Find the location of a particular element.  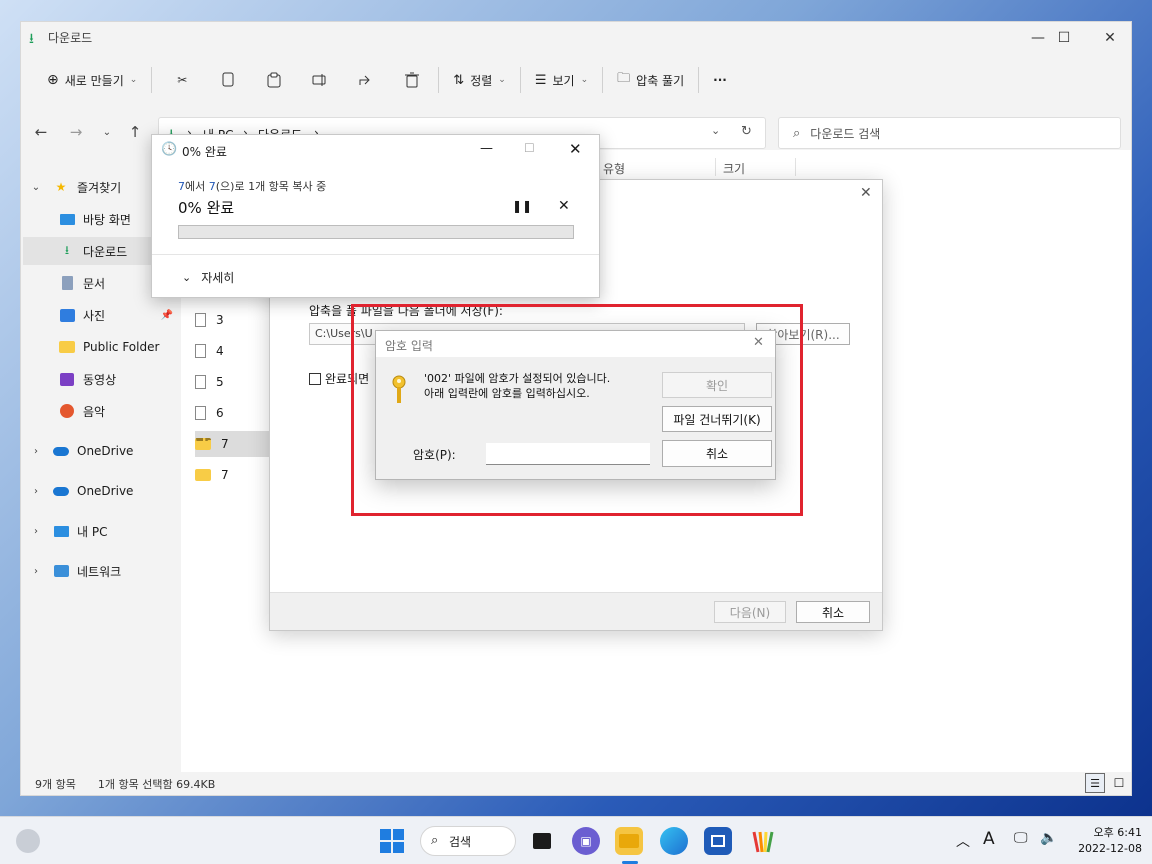

scissors-icon: ✂ is located at coordinates (182, 80).